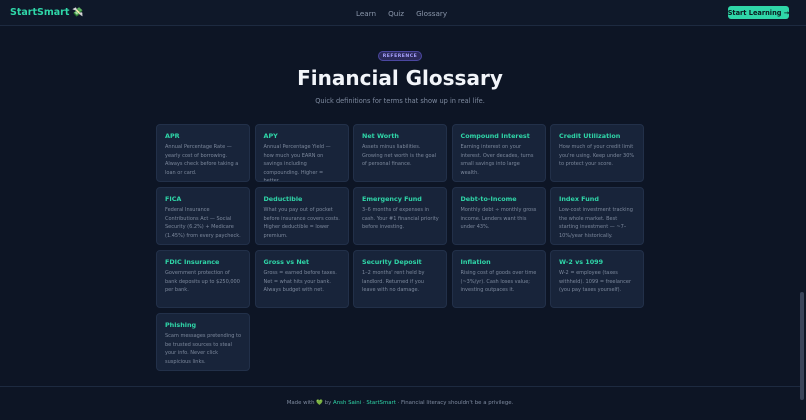  I want to click on author-link: Ansh Saini, so click(347, 403).